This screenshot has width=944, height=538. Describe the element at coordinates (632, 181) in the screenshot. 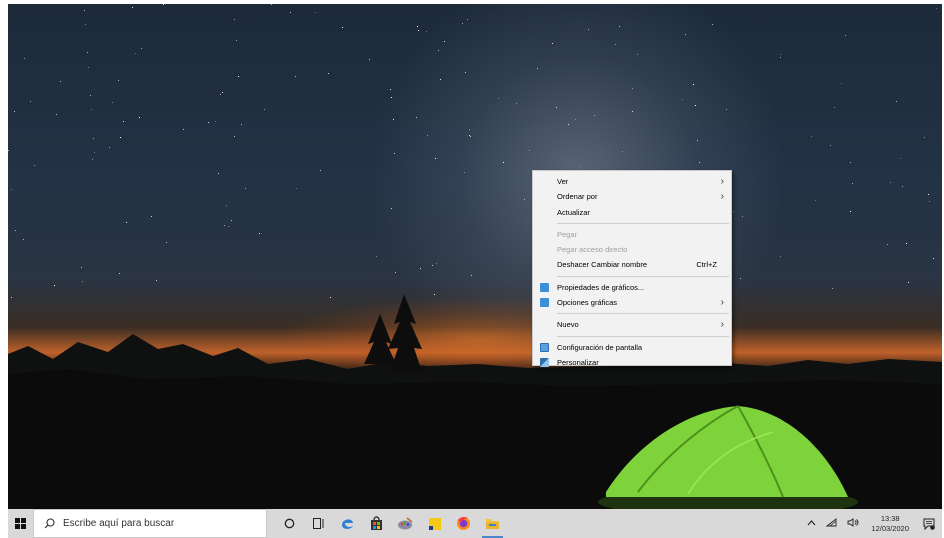

I see `menu-item-ver: Ver ›` at that location.